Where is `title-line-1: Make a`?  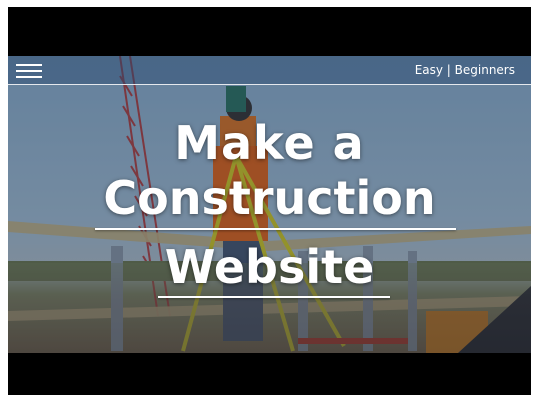
title-line-1: Make a is located at coordinates (269, 143).